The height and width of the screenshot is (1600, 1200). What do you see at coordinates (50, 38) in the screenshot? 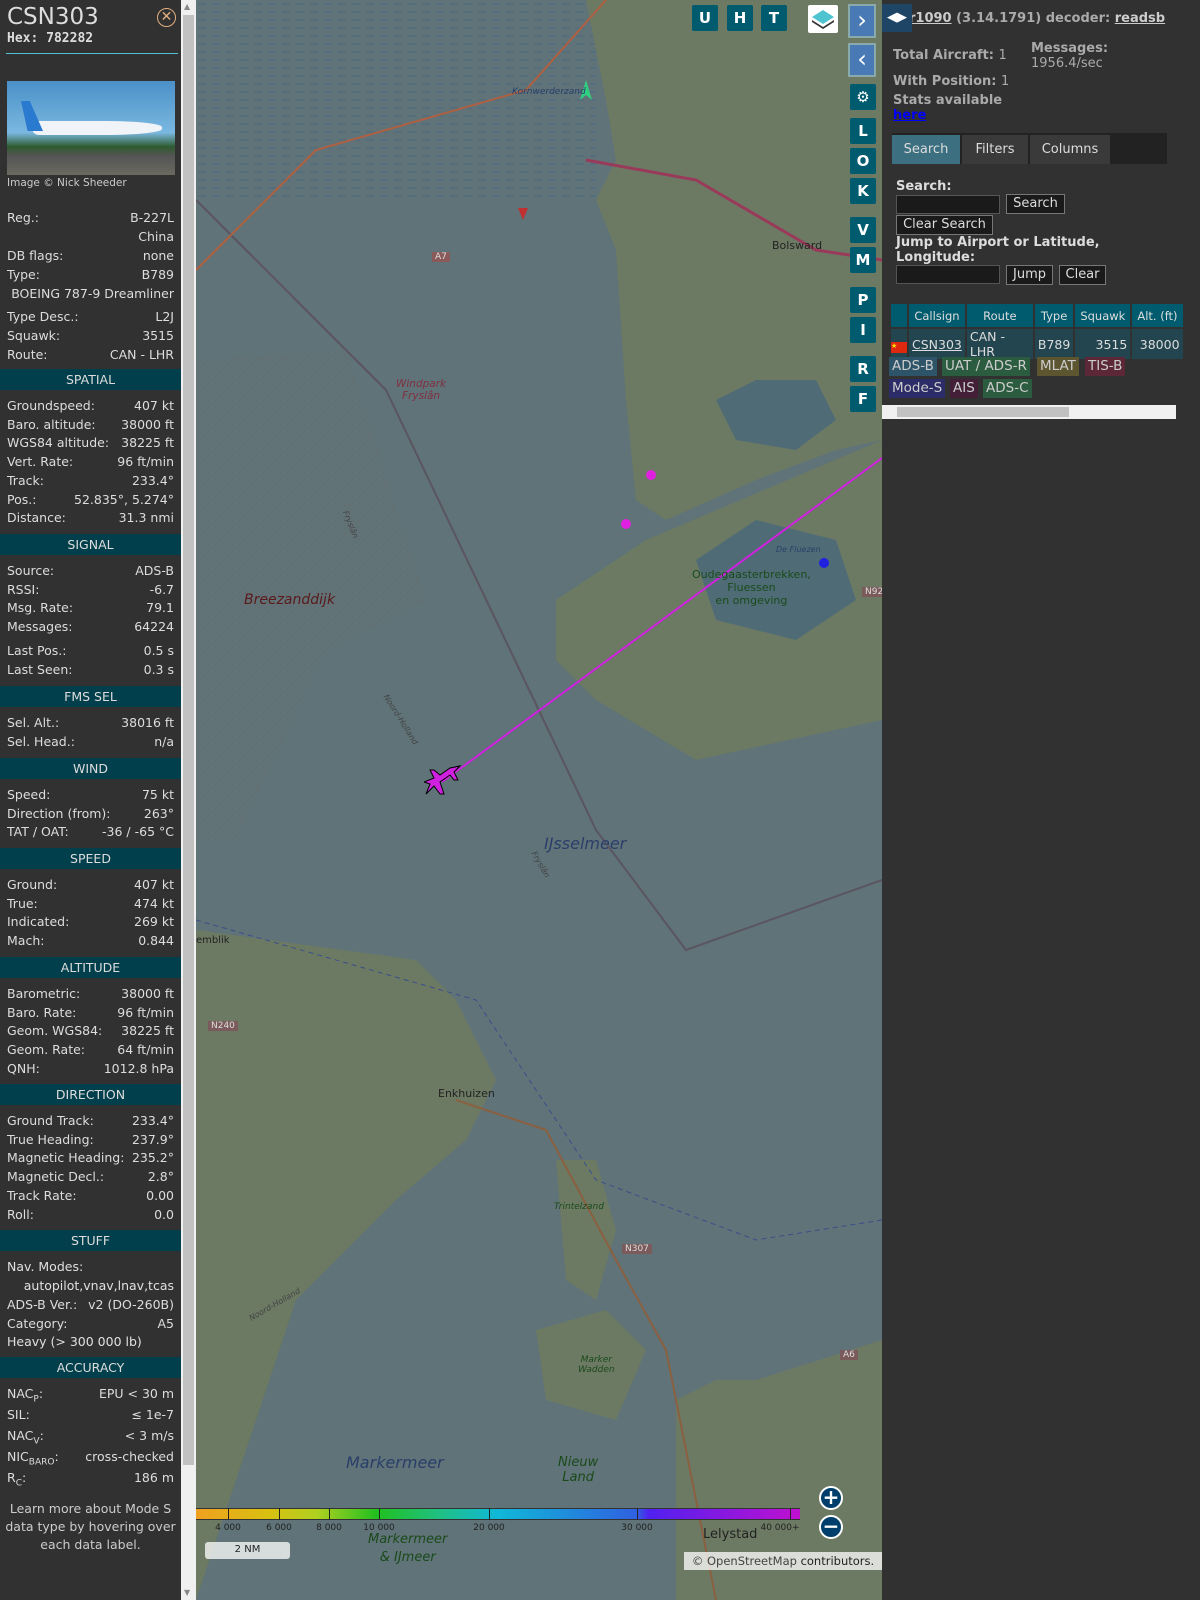
I see `aircraft-hex: Hex: 782282` at bounding box center [50, 38].